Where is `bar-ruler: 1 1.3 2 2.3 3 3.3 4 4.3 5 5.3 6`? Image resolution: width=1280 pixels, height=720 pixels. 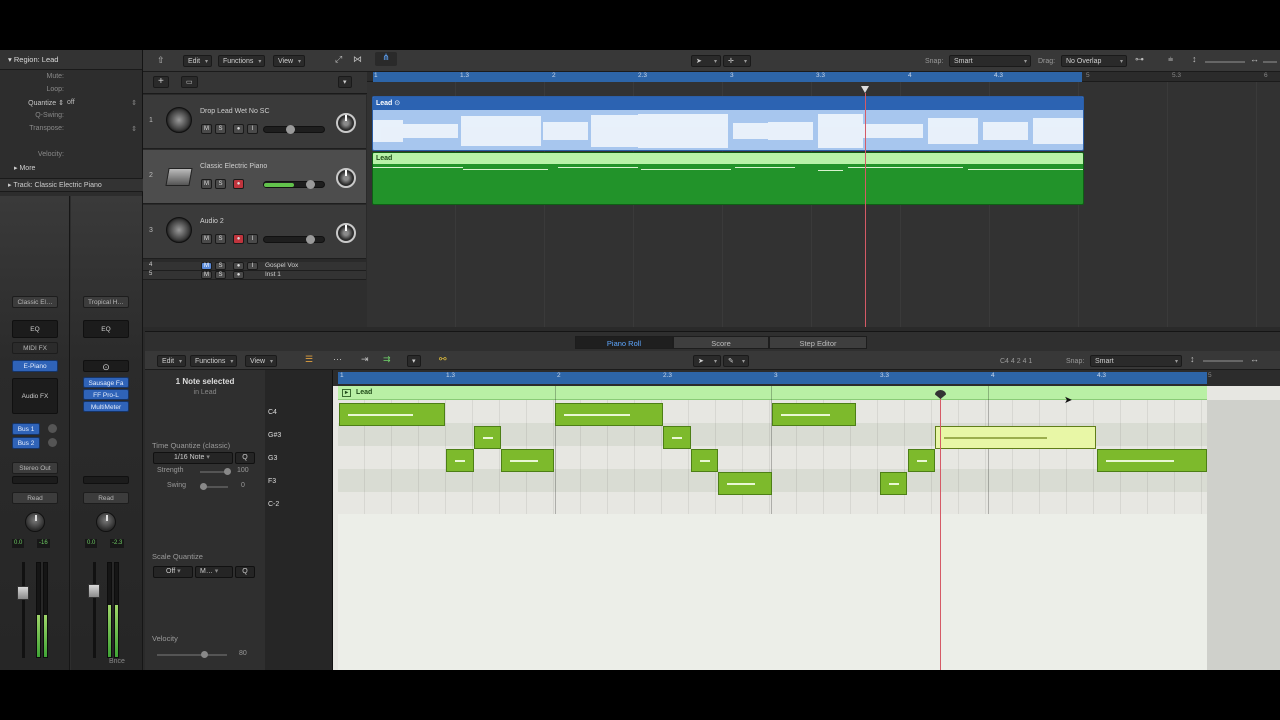 bar-ruler: 1 1.3 2 2.3 3 3.3 4 4.3 5 5.3 6 is located at coordinates (823, 77).